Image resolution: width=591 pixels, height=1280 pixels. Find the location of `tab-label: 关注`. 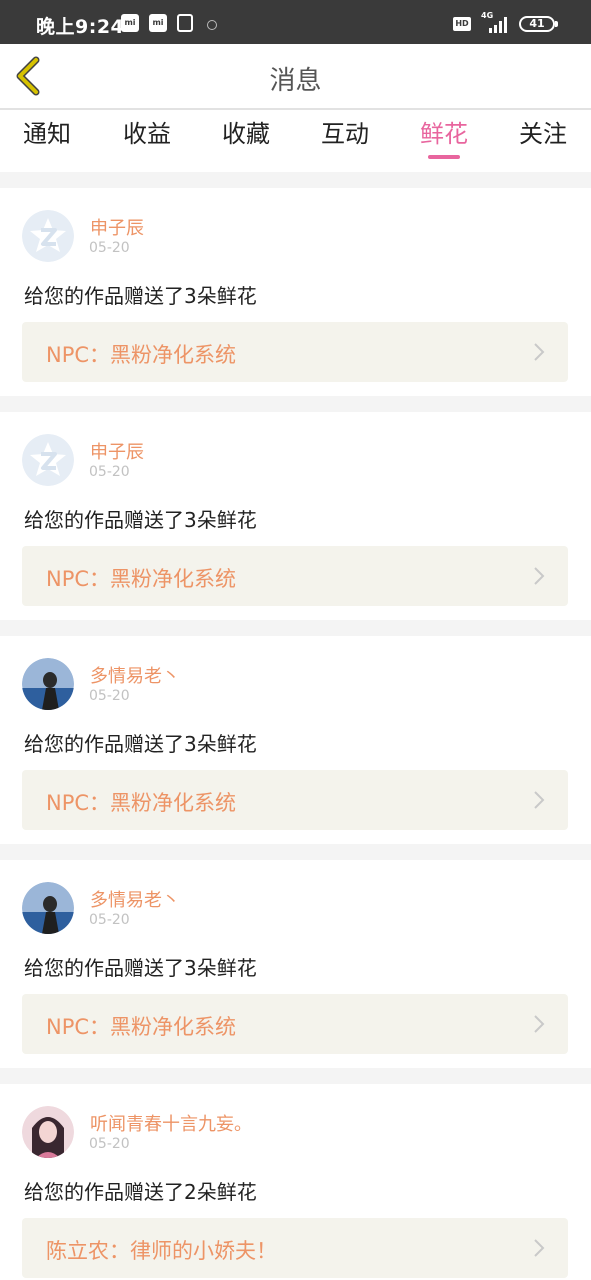

tab-label: 关注 is located at coordinates (543, 134).